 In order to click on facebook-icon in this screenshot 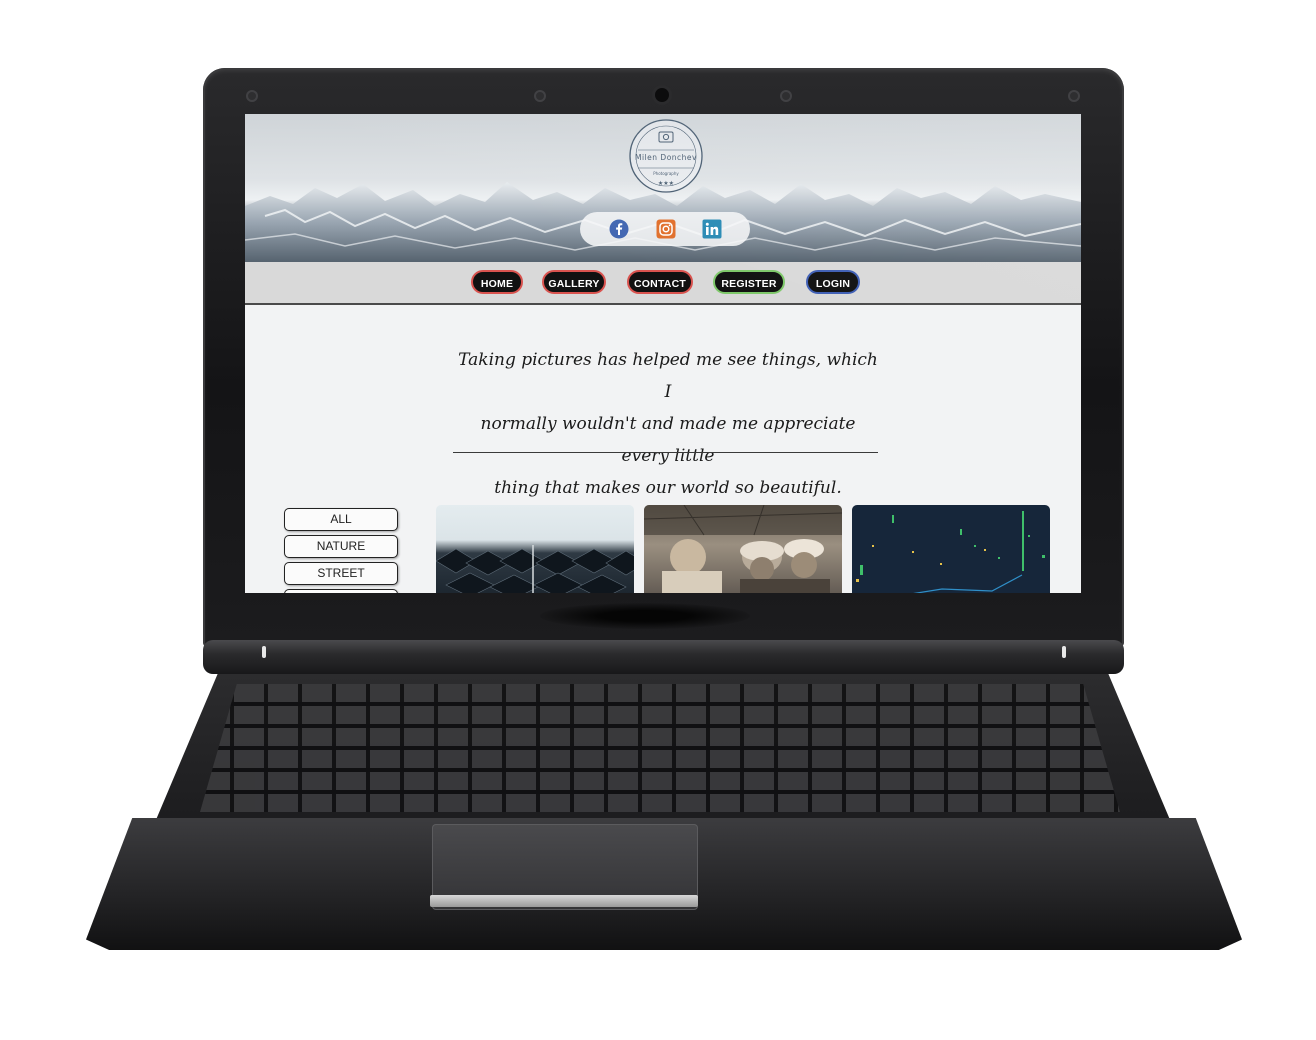, I will do `click(619, 229)`.